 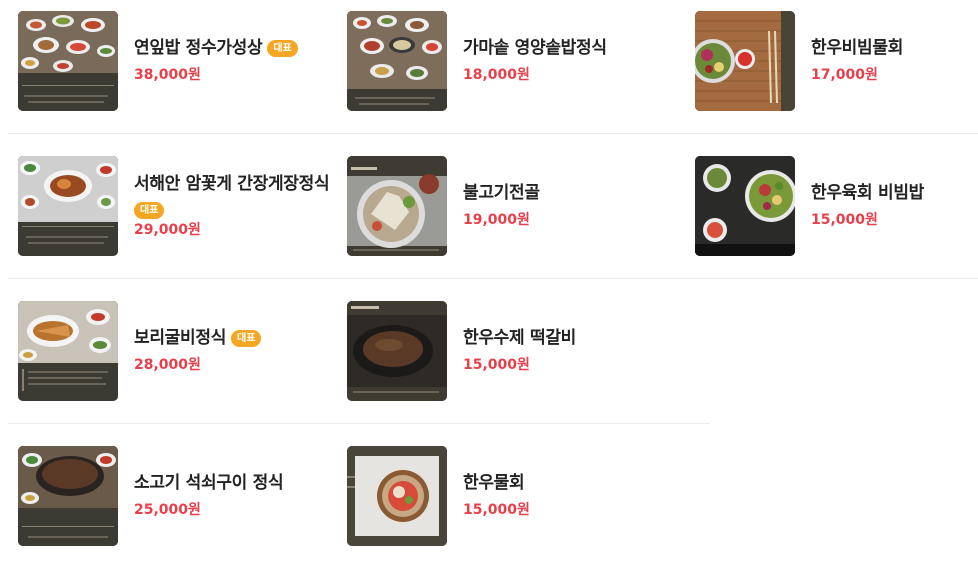 What do you see at coordinates (568, 351) in the screenshot?
I see `menu-item-info: 한우수제 떡갈비 15,000원` at bounding box center [568, 351].